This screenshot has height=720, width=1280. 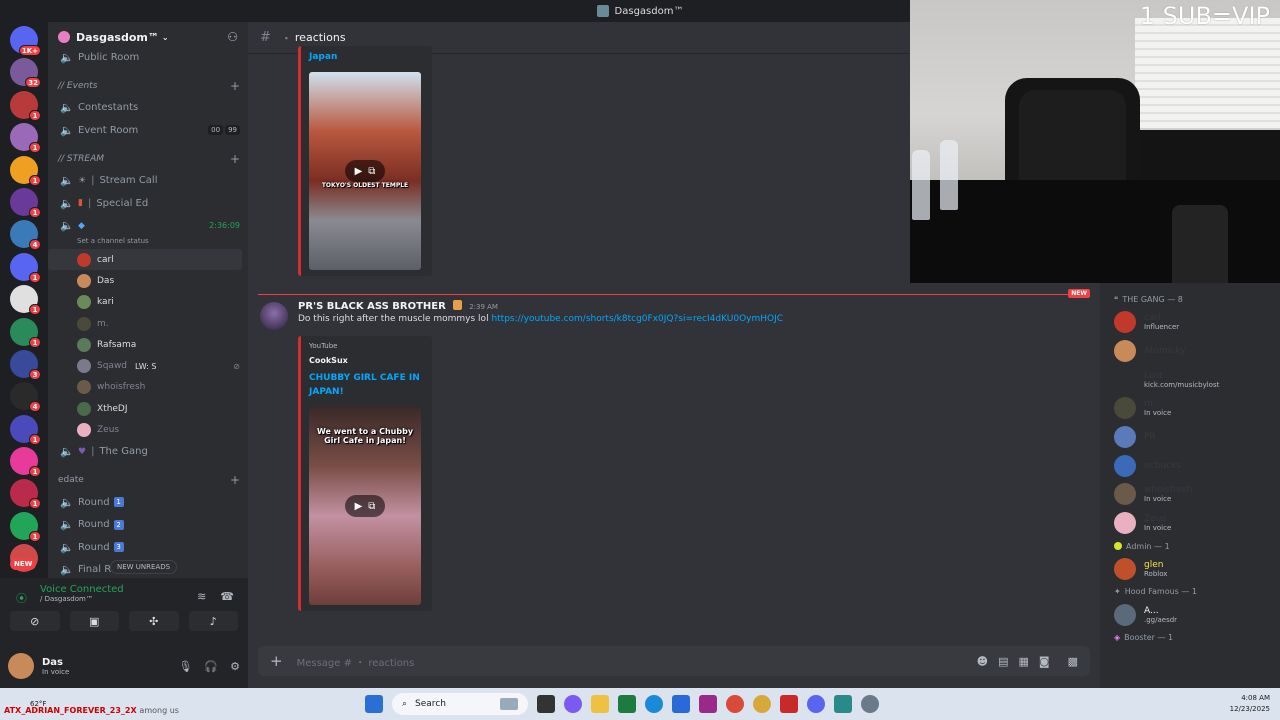 I want to click on channel-round: 🔈 Round 3, so click(x=148, y=547).